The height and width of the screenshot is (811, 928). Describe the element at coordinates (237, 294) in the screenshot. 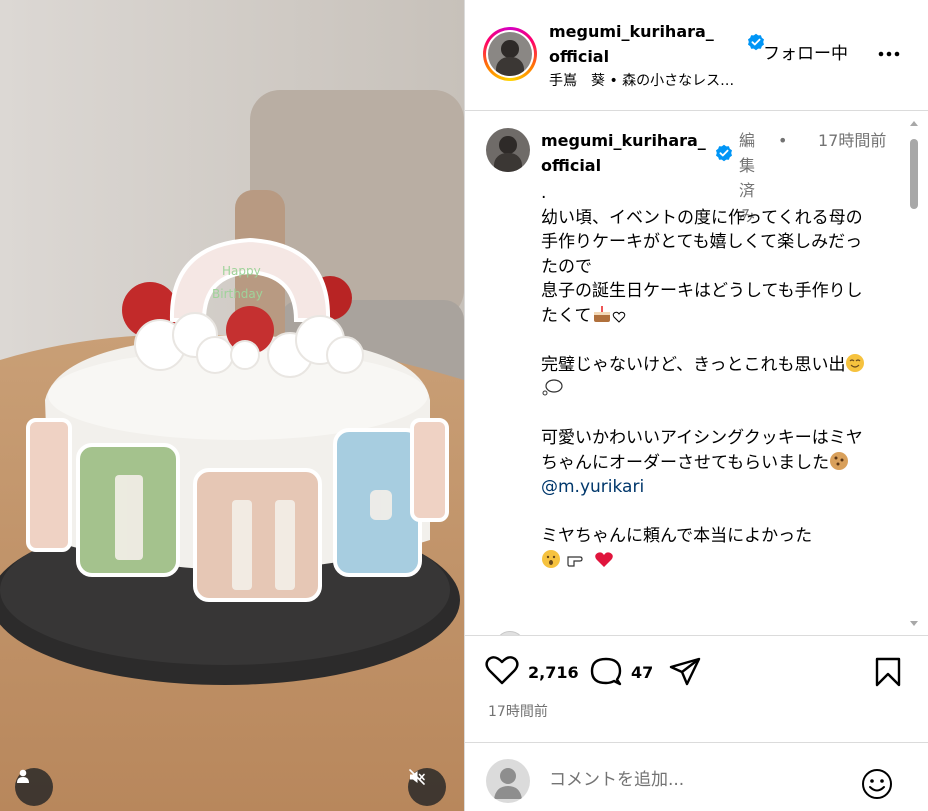

I see `svg-text: Birthday` at that location.